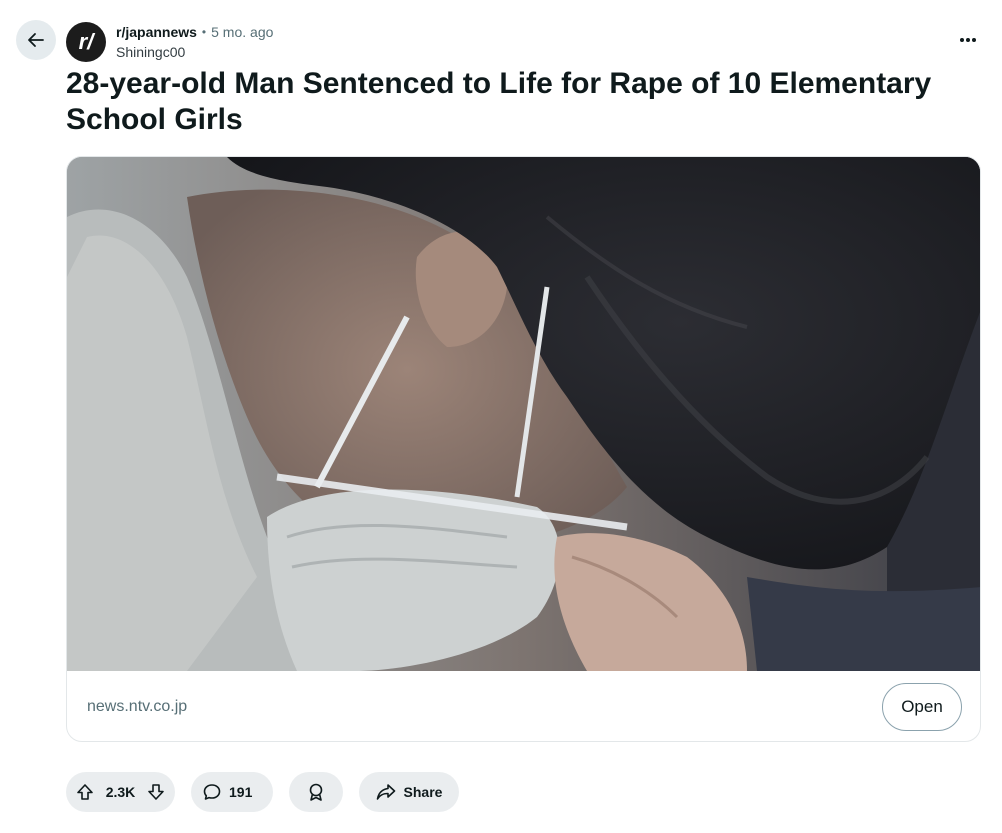 The image size is (1002, 833). I want to click on downvote-icon, so click(156, 792).